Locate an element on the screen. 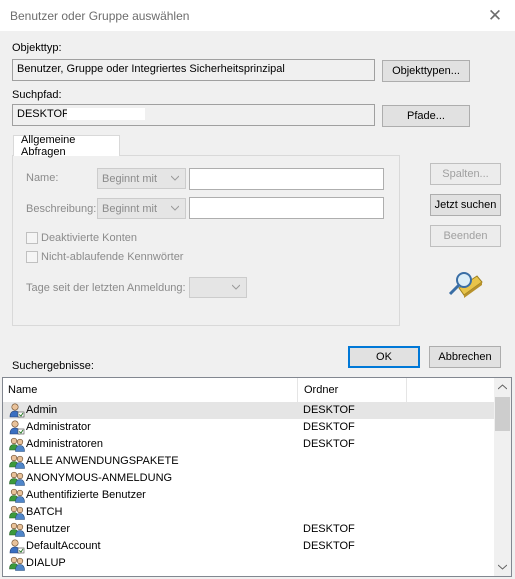 The height and width of the screenshot is (579, 515). close-icon: ✕ is located at coordinates (495, 16).